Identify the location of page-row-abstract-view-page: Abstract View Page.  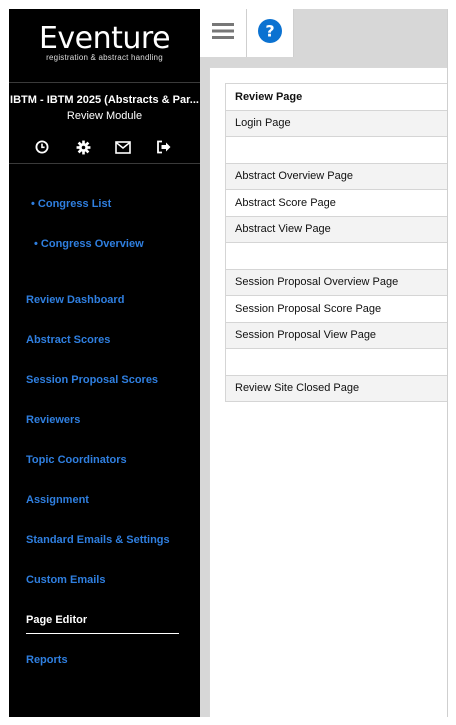
(336, 229).